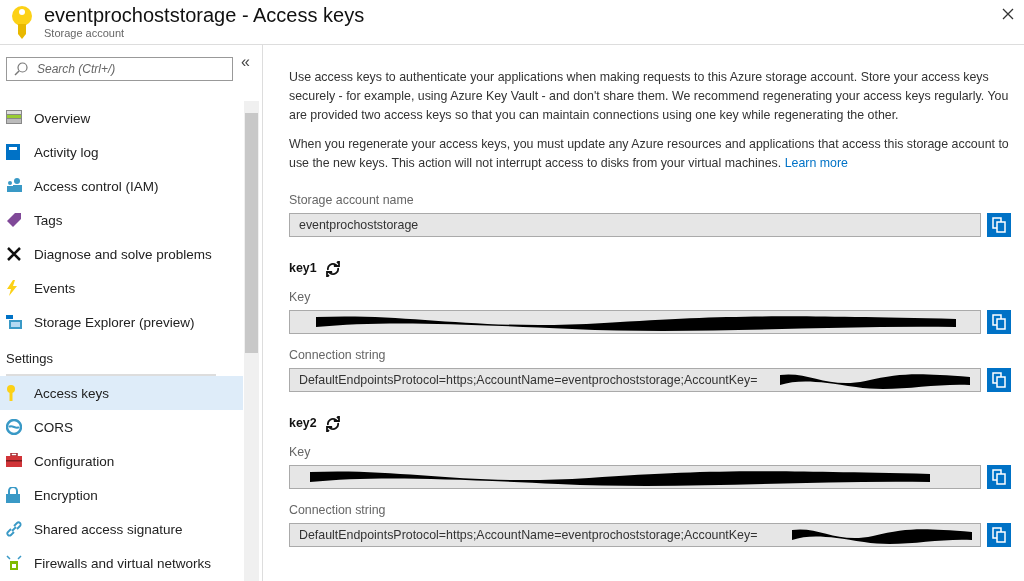 Image resolution: width=1024 pixels, height=581 pixels. I want to click on globe-icon, so click(14, 427).